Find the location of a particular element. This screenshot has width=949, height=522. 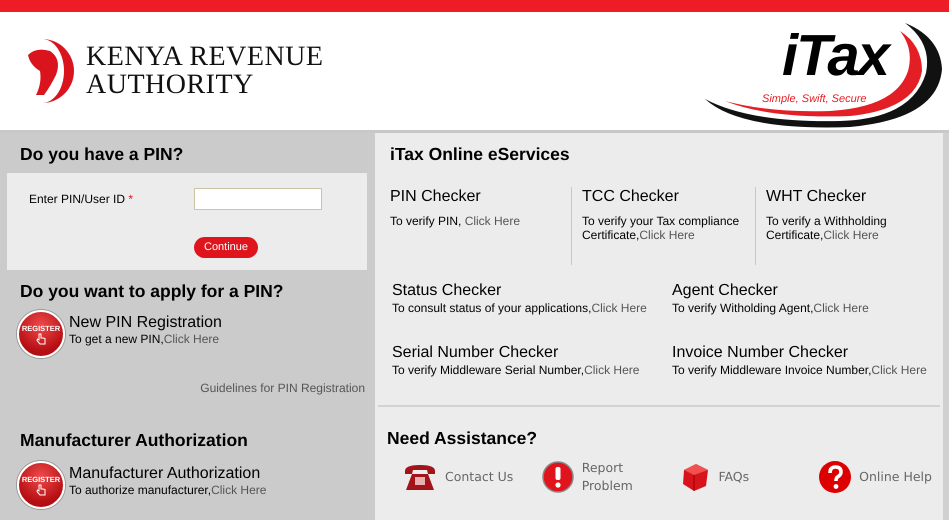

checker-title: Status Checker is located at coordinates (447, 291).